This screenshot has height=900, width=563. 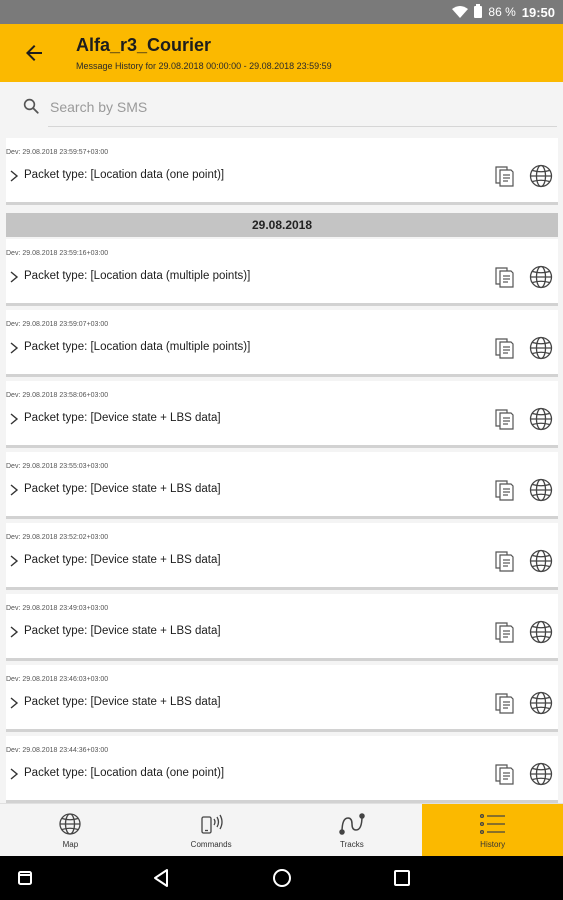 What do you see at coordinates (31, 106) in the screenshot?
I see `search-icon` at bounding box center [31, 106].